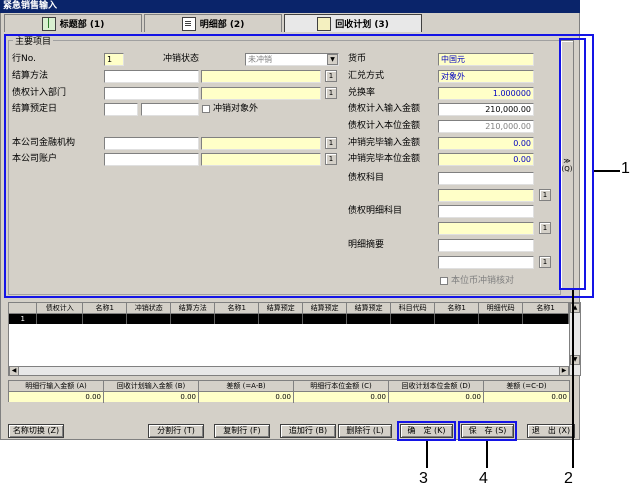  What do you see at coordinates (365, 431) in the screenshot?
I see `delete-row-button: 删除行 (L)` at bounding box center [365, 431].